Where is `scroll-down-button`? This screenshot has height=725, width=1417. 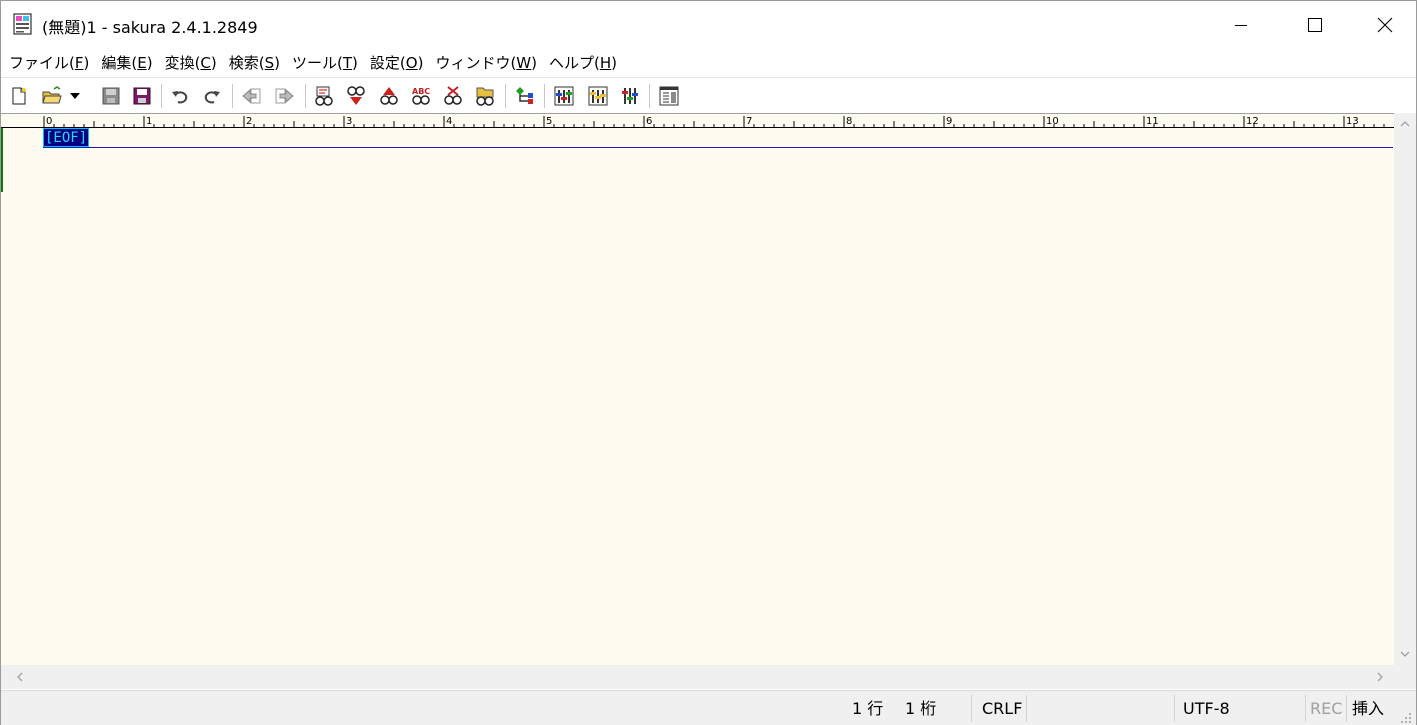 scroll-down-button is located at coordinates (1405, 654).